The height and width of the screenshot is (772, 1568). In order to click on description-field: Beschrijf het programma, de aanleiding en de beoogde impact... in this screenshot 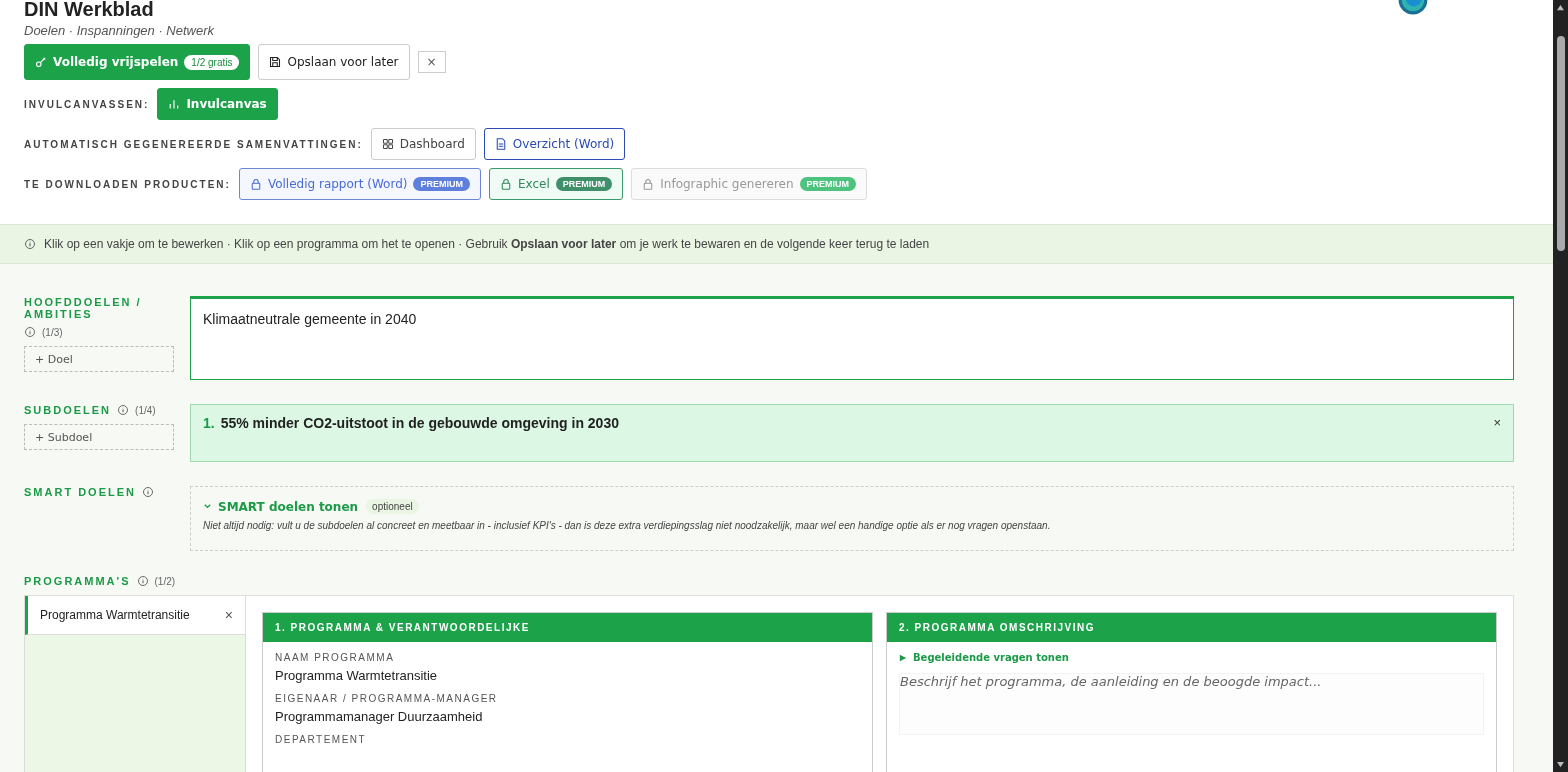, I will do `click(1191, 704)`.